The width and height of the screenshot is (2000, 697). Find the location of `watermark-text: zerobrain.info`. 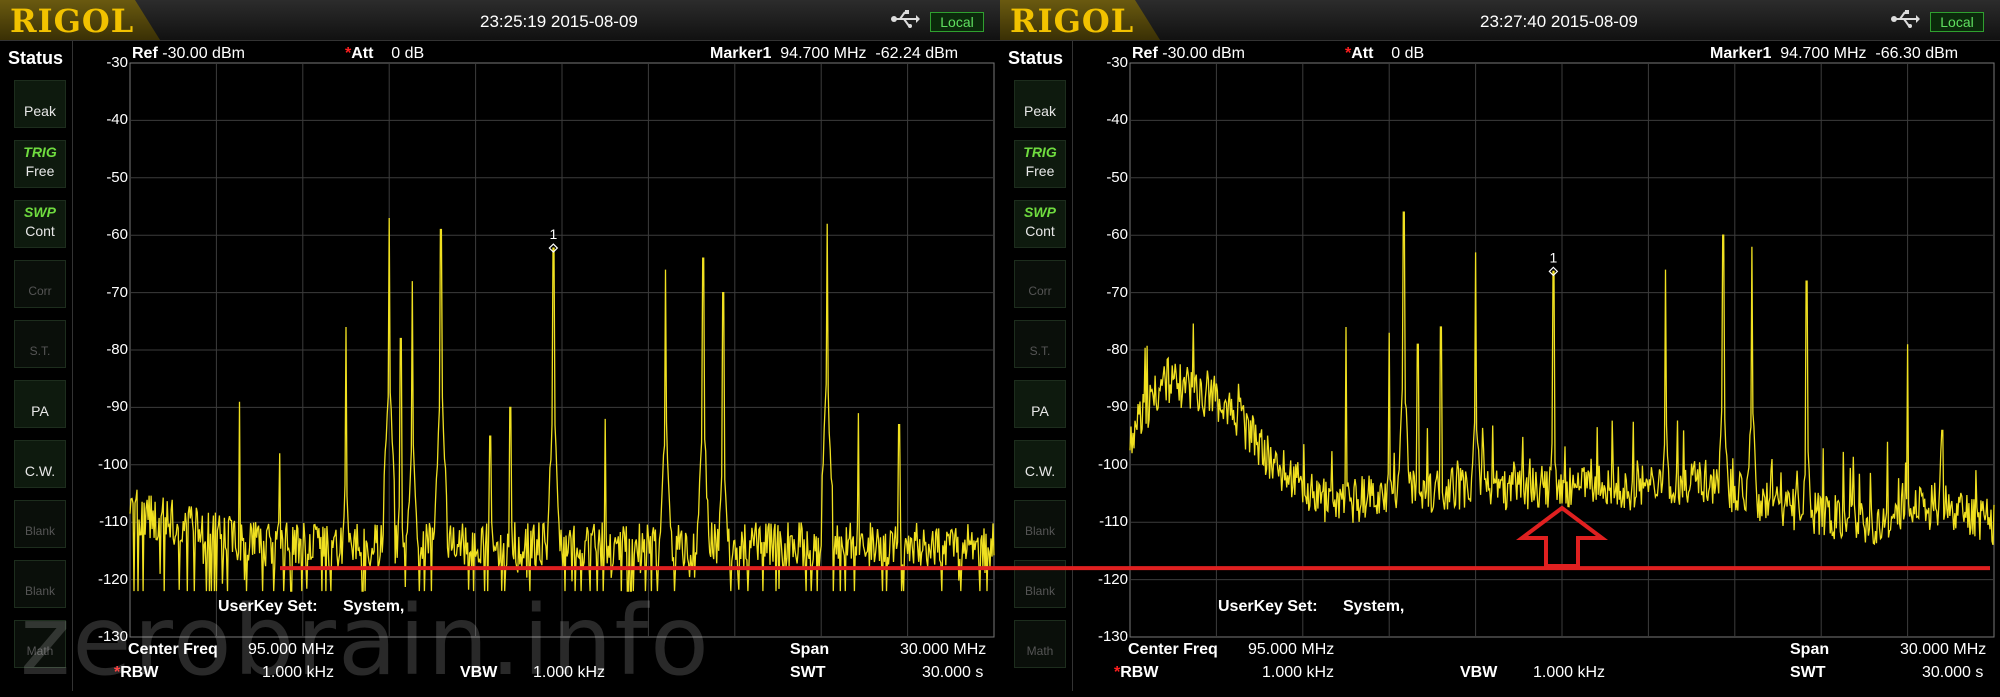

watermark-text: zerobrain.info is located at coordinates (365, 641).